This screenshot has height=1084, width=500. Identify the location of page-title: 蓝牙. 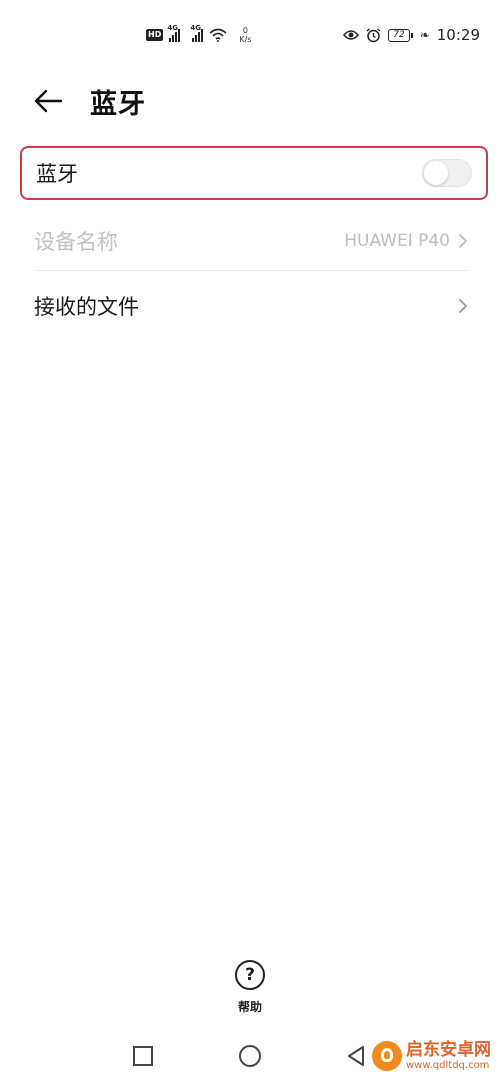
(118, 104).